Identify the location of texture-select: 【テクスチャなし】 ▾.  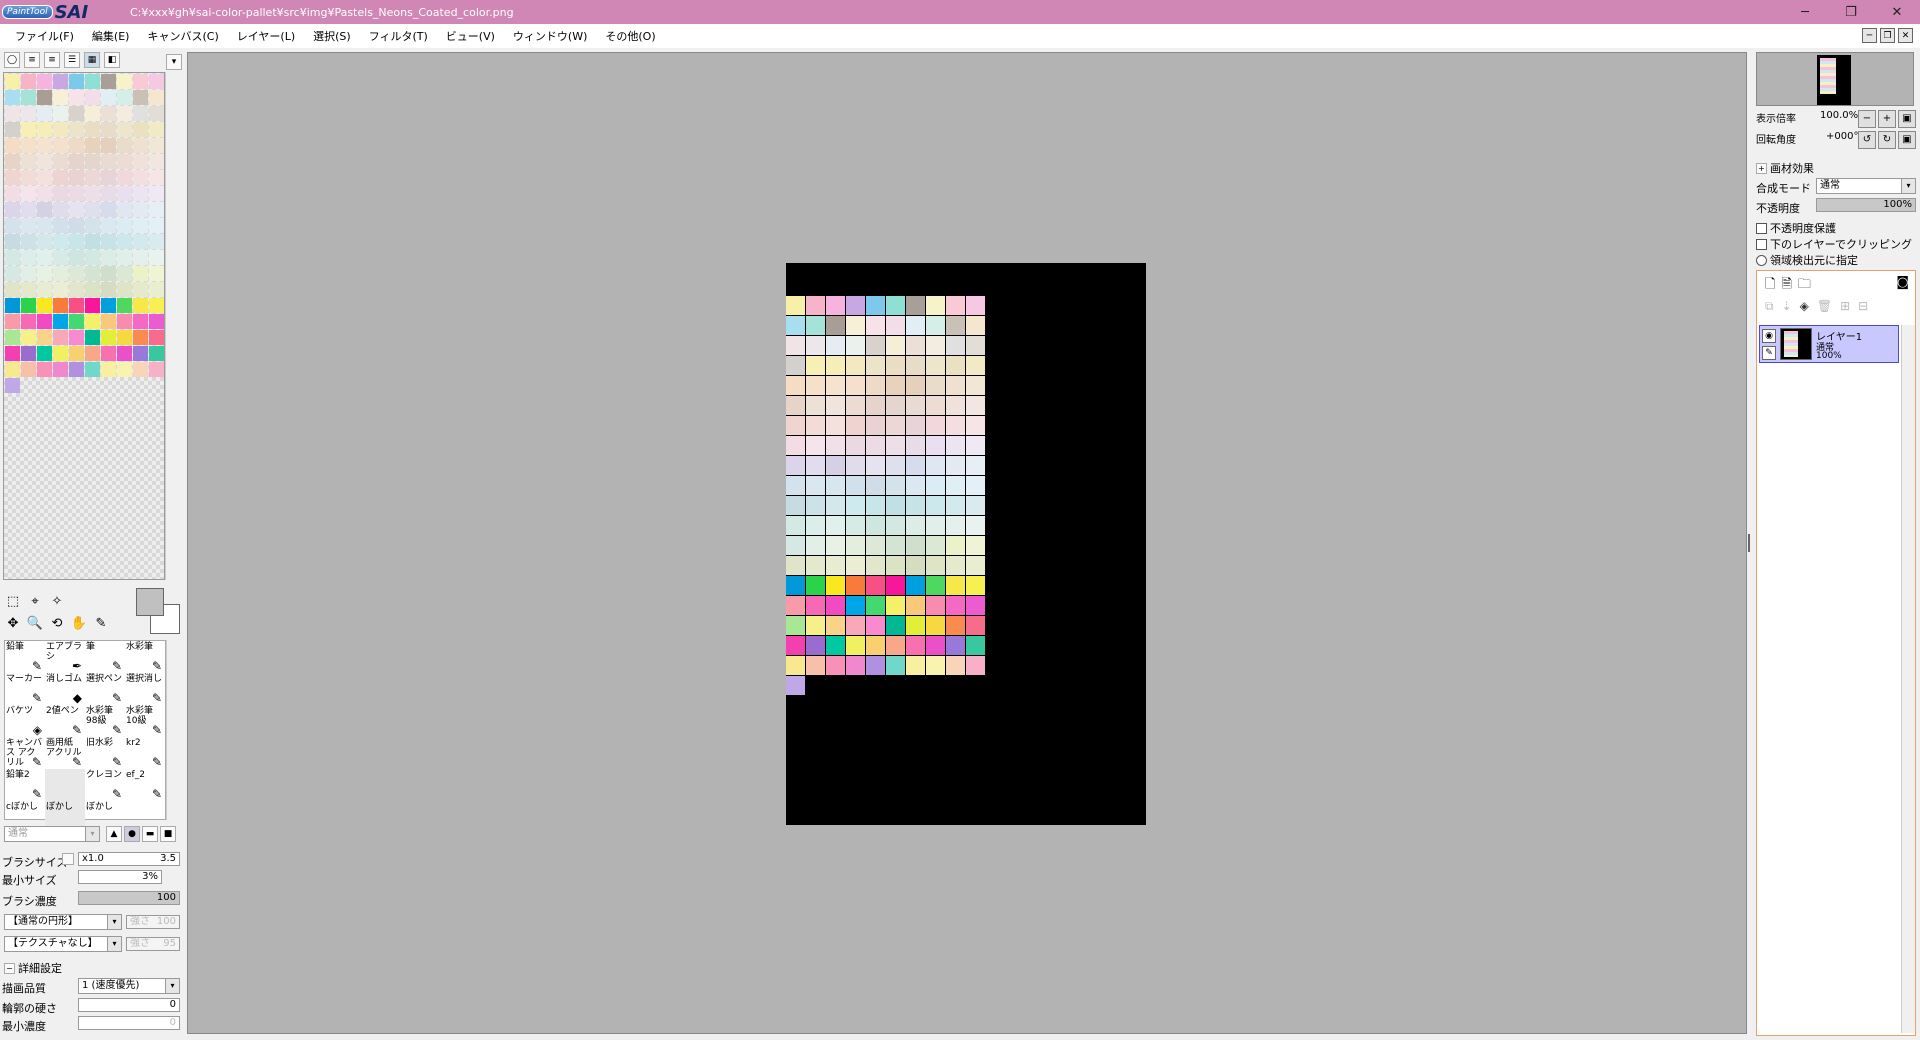
(63, 944).